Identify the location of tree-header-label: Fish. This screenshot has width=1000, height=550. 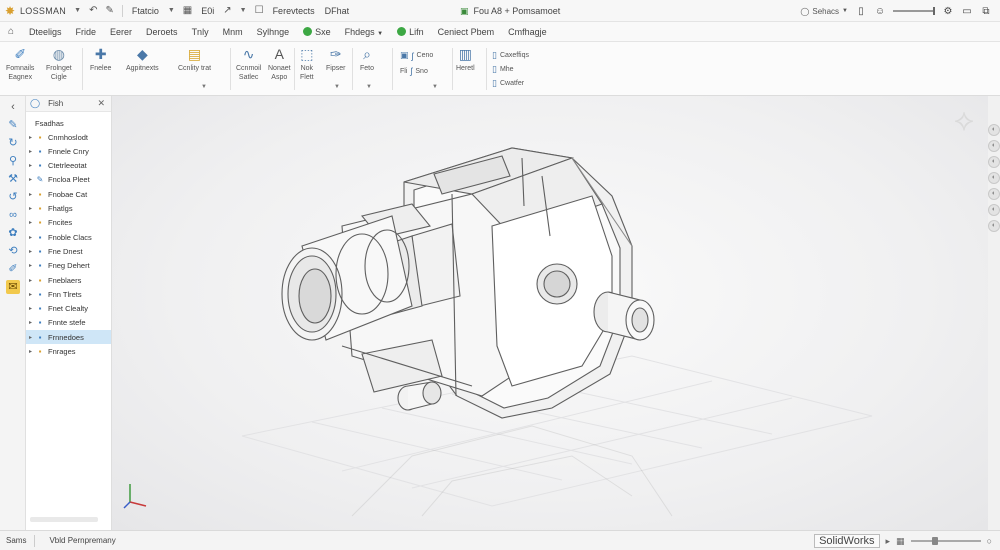
(55, 103).